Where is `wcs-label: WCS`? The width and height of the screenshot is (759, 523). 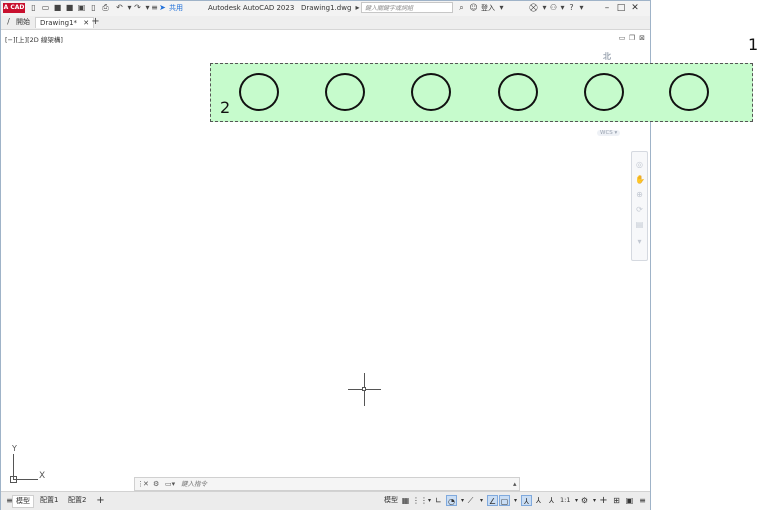 wcs-label: WCS is located at coordinates (606, 133).